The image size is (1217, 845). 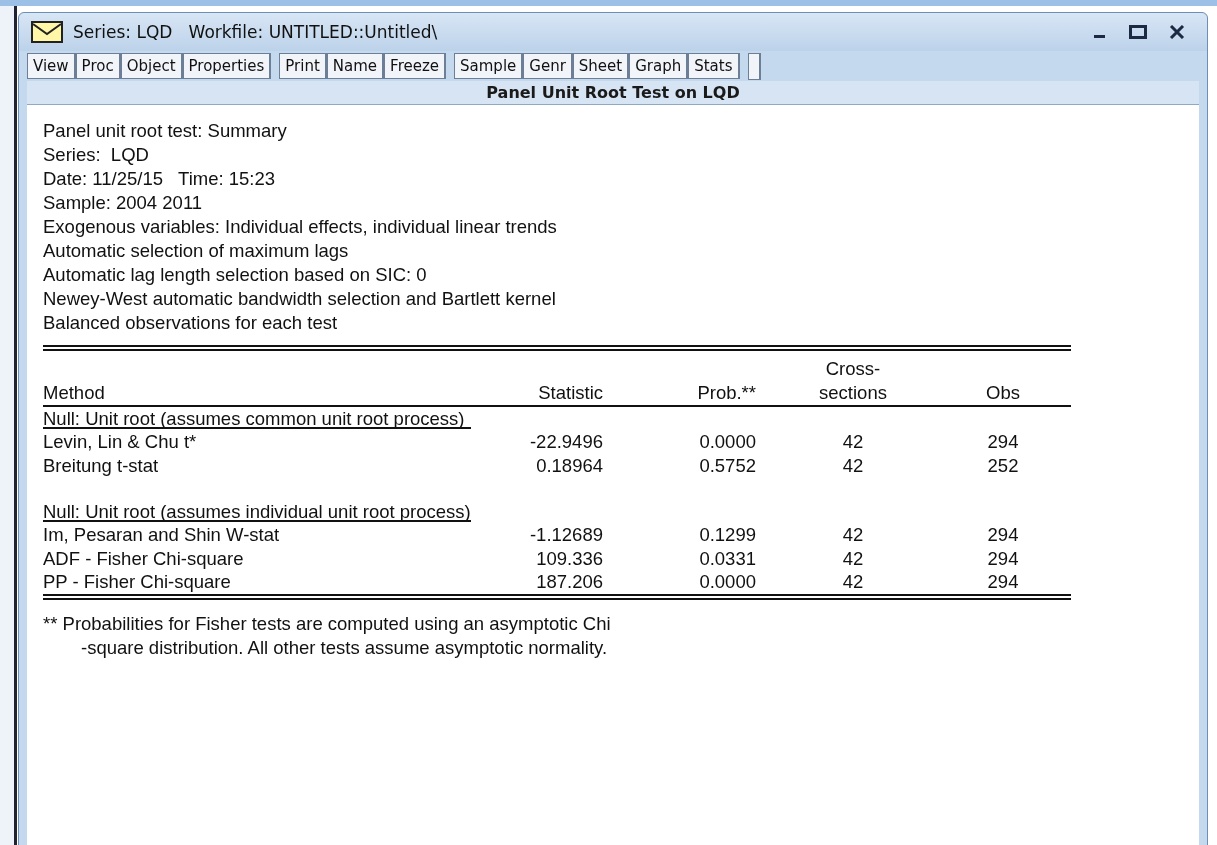 I want to click on view-title: Panel Unit Root Test on LQD, so click(x=613, y=92).